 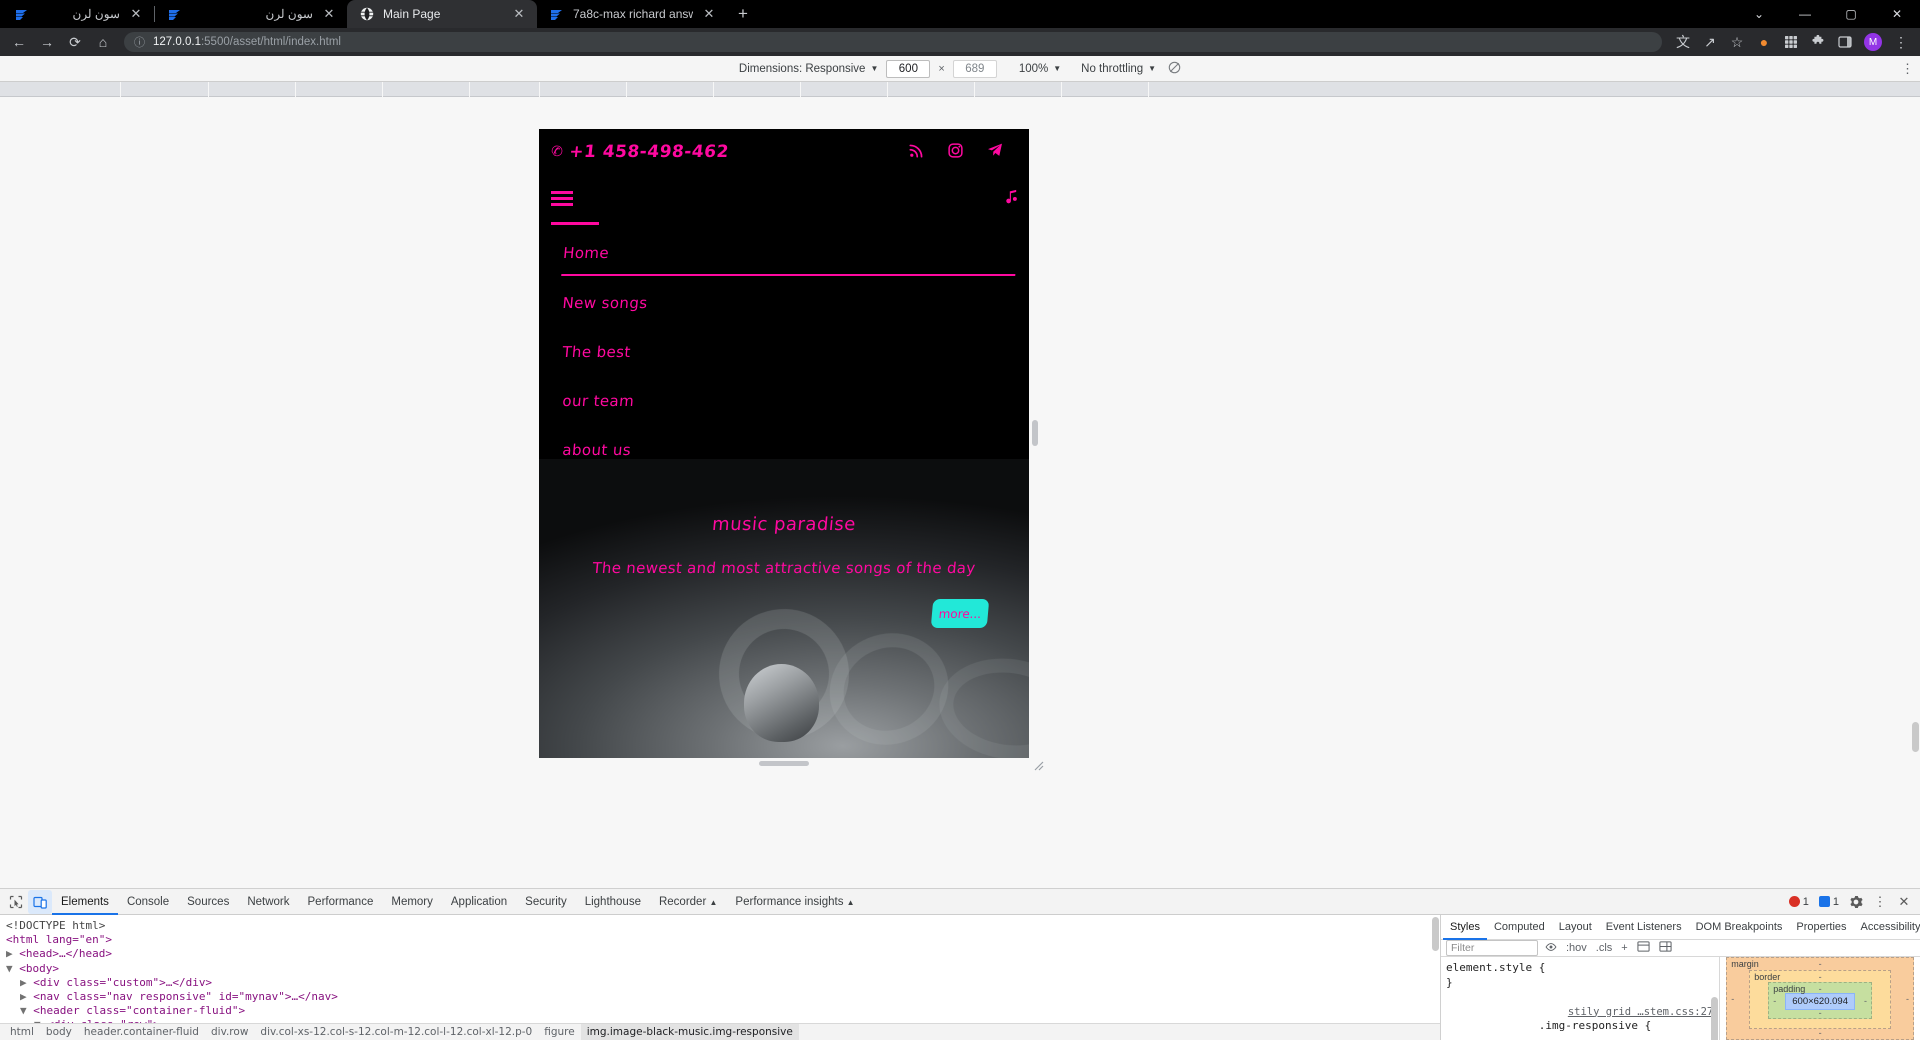 I want to click on breadcrumb-item: html, so click(x=22, y=1032).